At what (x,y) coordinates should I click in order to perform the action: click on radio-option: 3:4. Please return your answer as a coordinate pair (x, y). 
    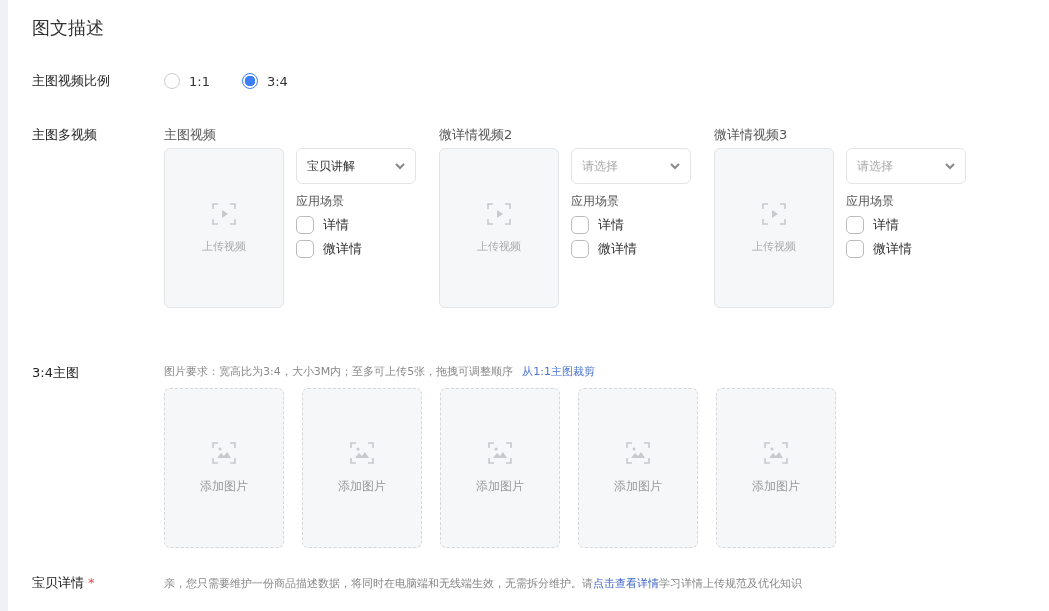
    Looking at the image, I should click on (264, 81).